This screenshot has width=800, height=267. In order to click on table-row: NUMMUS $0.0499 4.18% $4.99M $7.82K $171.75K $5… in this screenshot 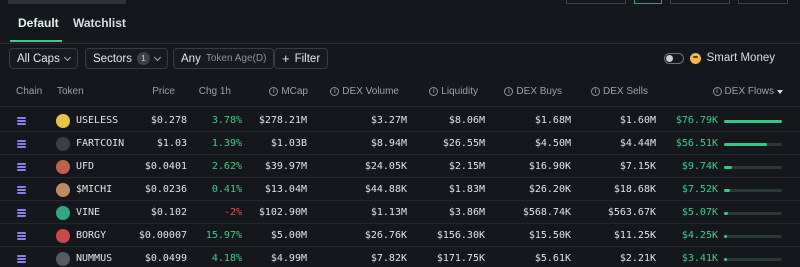, I will do `click(400, 257)`.